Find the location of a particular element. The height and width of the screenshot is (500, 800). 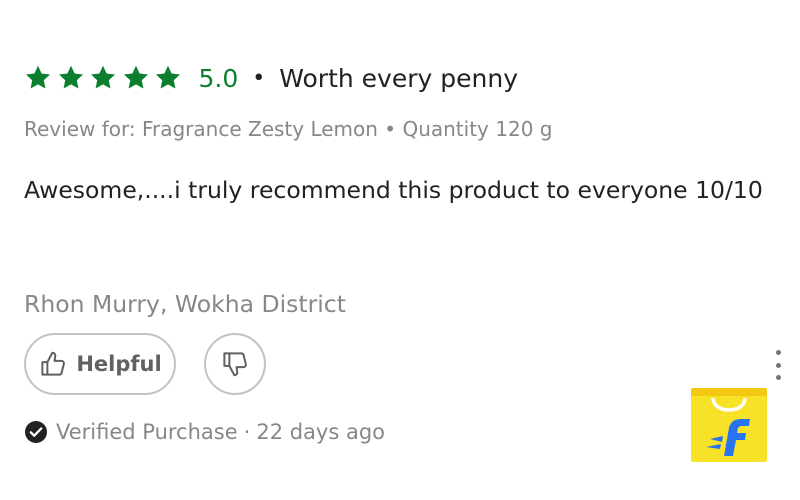

helpful-label: Helpful is located at coordinates (119, 364).